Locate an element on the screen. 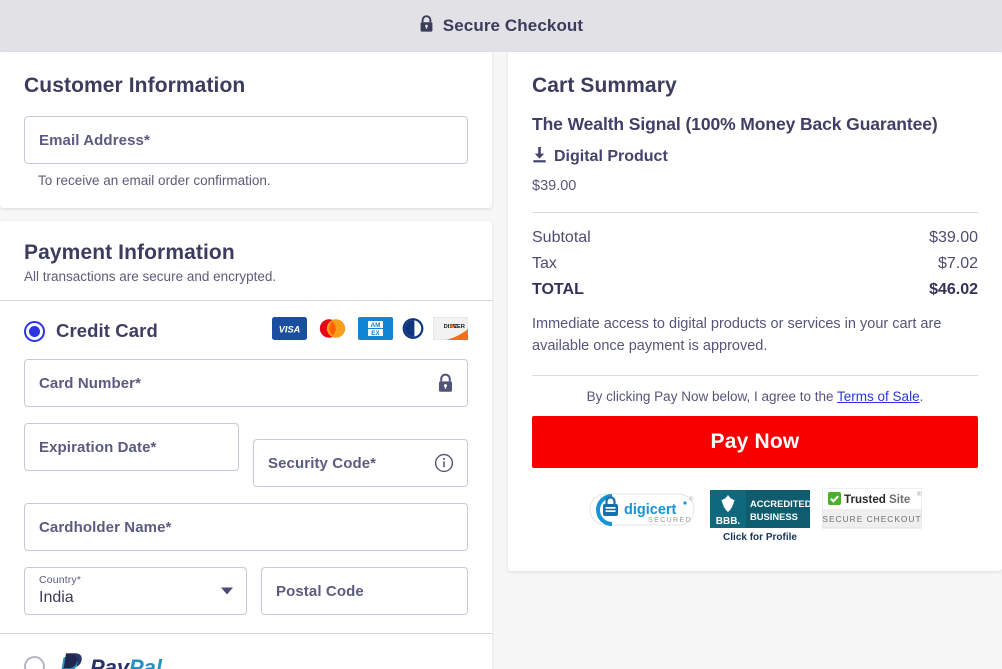 This screenshot has height=669, width=1002. digicert-badge-icon: digicert SECURED ® is located at coordinates (643, 512).